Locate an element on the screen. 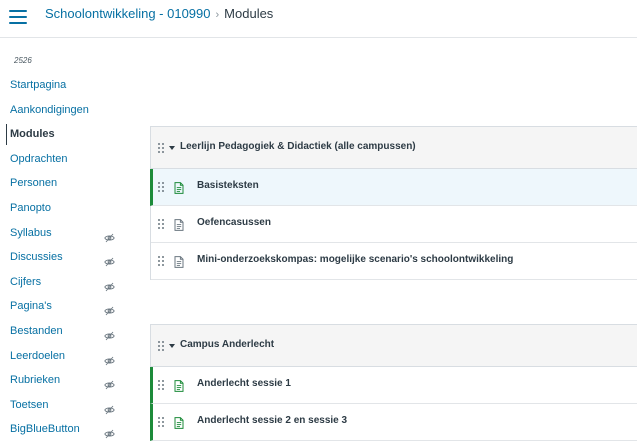 The width and height of the screenshot is (637, 447). sidebar-item-syllabus: Syllabus is located at coordinates (65, 233).